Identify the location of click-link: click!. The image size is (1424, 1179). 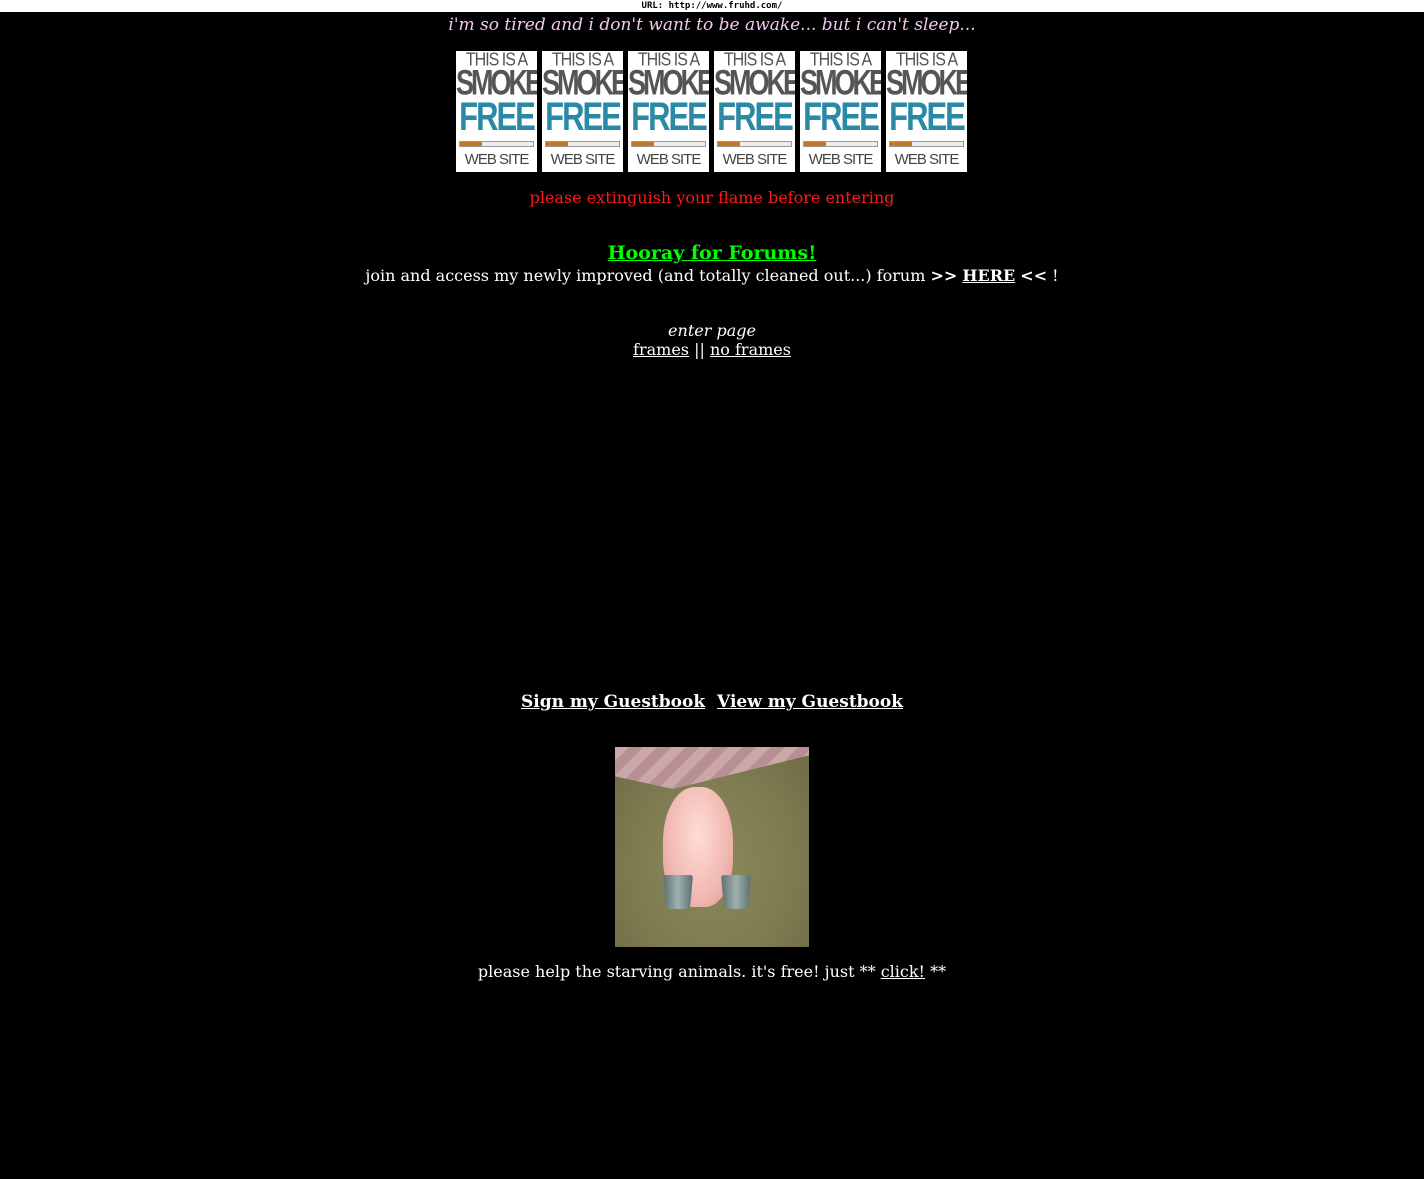
(903, 971).